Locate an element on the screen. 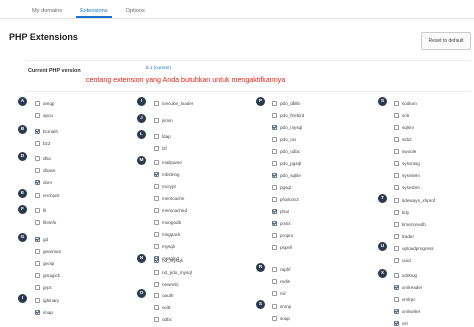 This screenshot has width=474, height=327. extension-dba: dba is located at coordinates (43, 158).